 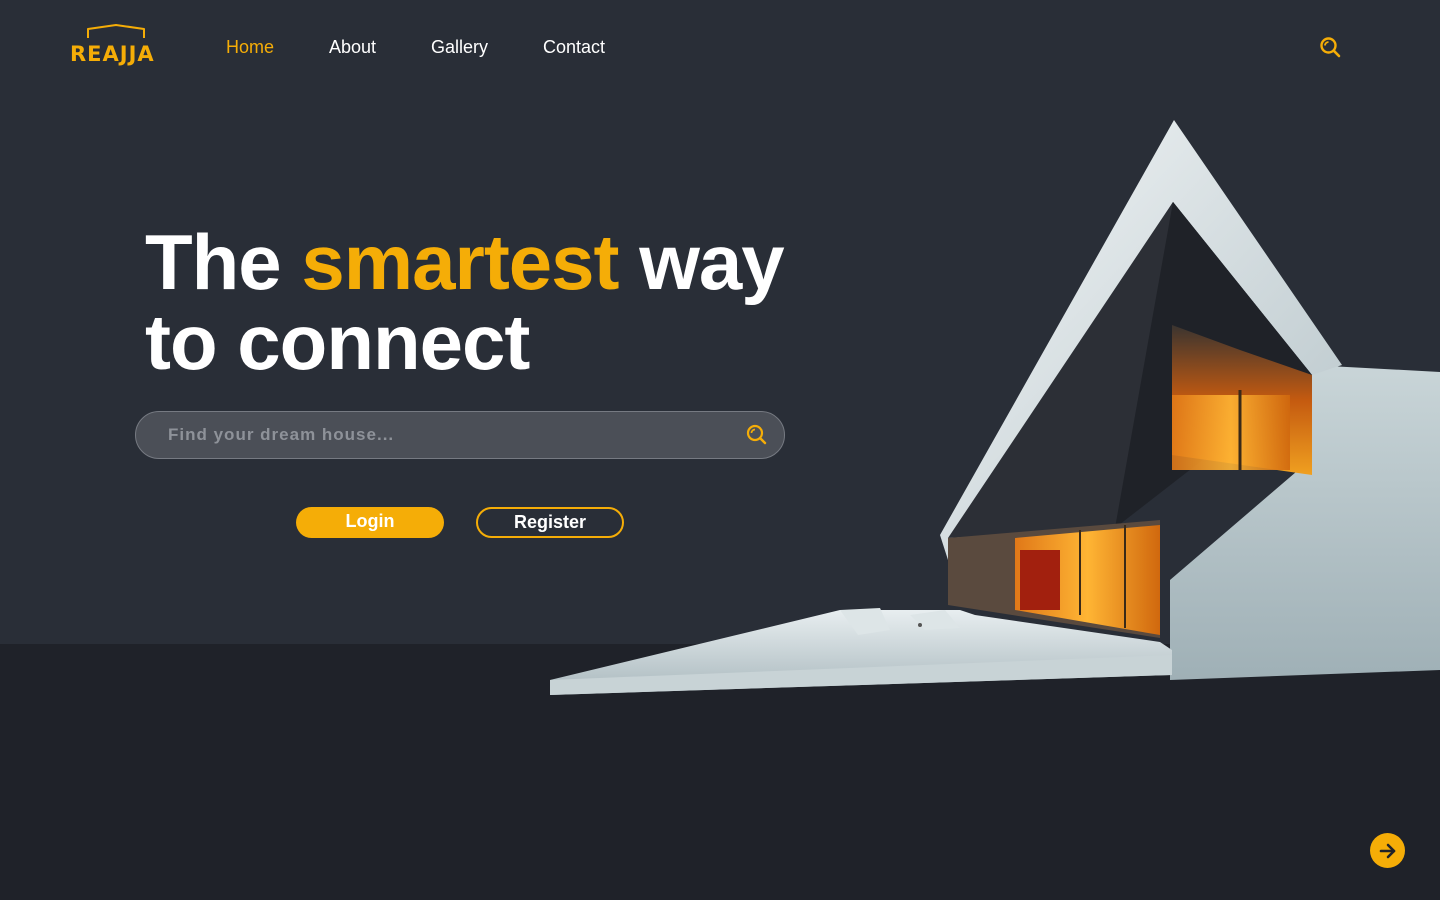 I want to click on header-search-icon, so click(x=1330, y=47).